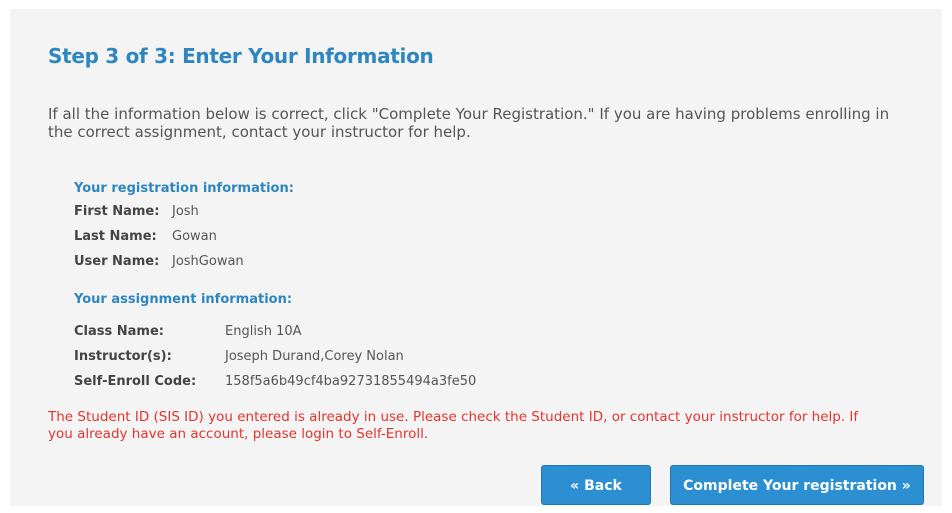 Image resolution: width=952 pixels, height=513 pixels. Describe the element at coordinates (797, 485) in the screenshot. I see `complete-registration-button: Complete Your registration »` at that location.